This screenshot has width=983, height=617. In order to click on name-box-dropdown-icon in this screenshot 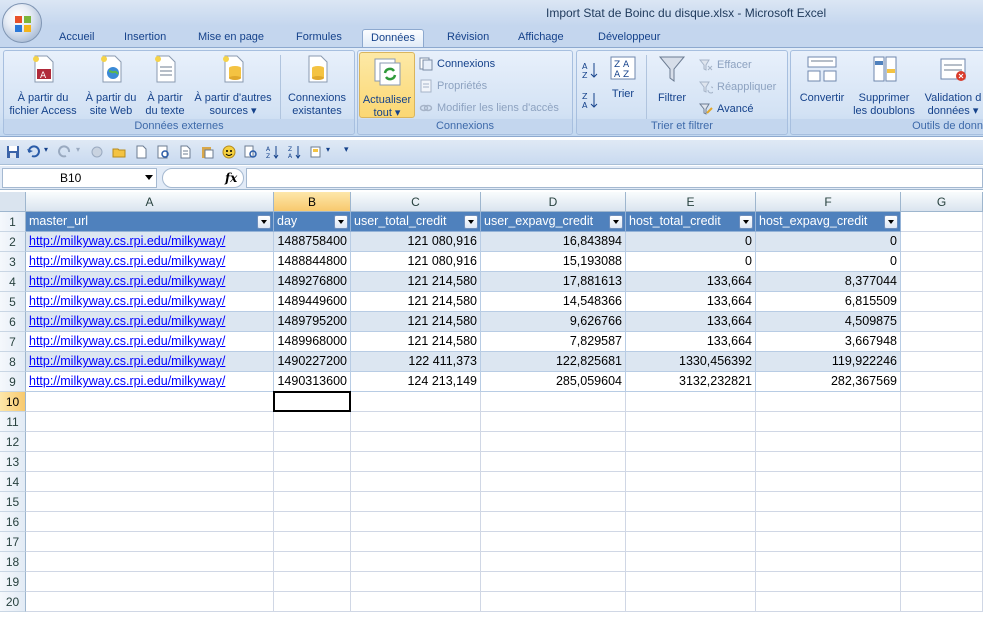, I will do `click(149, 177)`.